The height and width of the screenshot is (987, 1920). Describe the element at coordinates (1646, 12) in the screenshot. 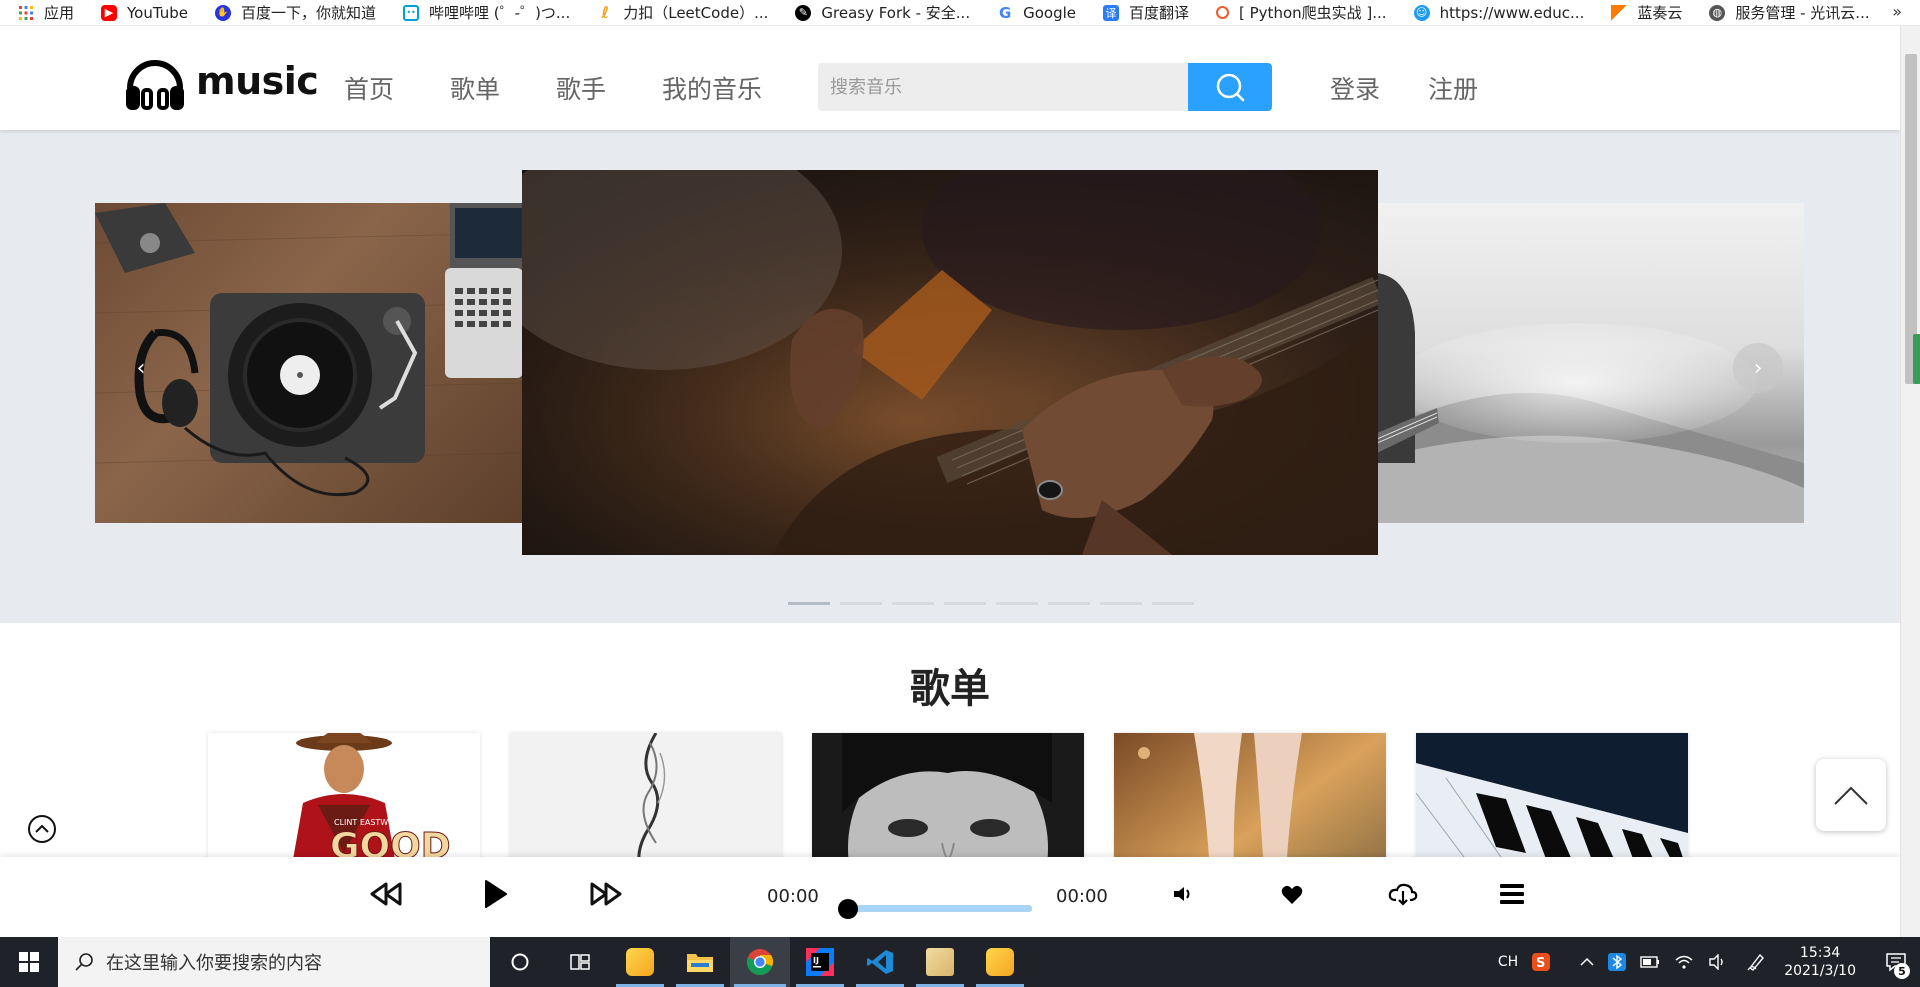

I see `bookmark-lanzou: 蓝奏云` at that location.